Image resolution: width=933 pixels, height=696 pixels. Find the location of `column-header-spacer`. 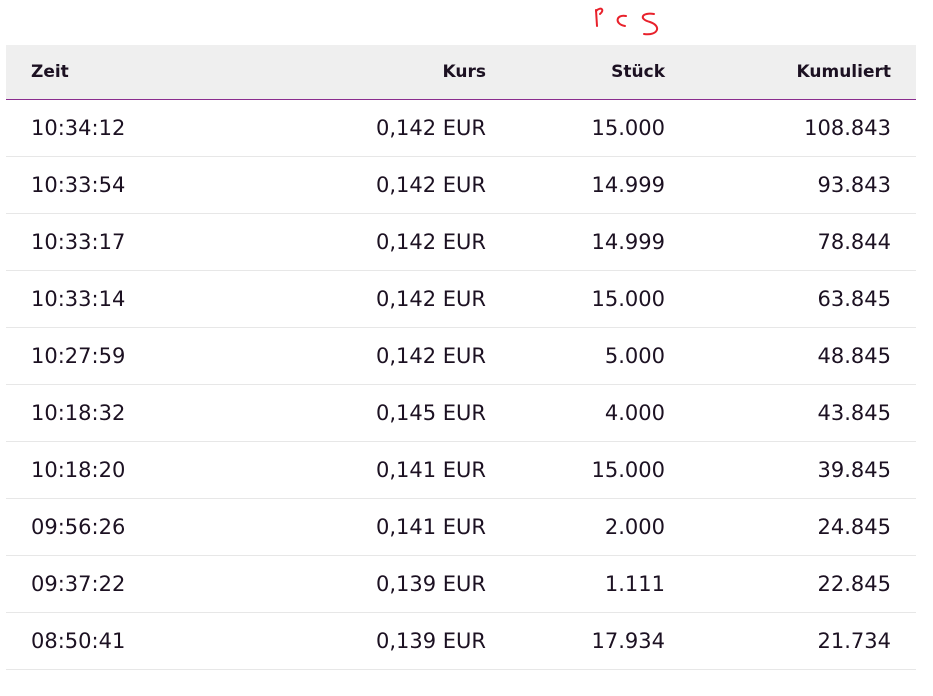

column-header-spacer is located at coordinates (903, 72).